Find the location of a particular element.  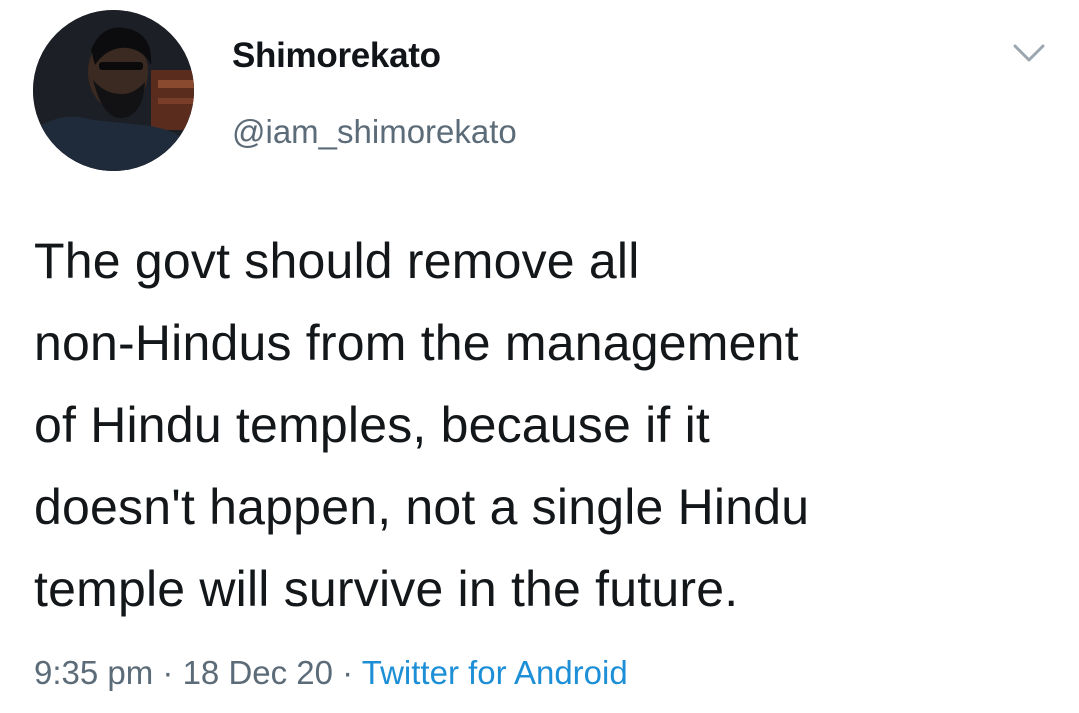

tweet-source-link: Twitter for Android is located at coordinates (495, 672).